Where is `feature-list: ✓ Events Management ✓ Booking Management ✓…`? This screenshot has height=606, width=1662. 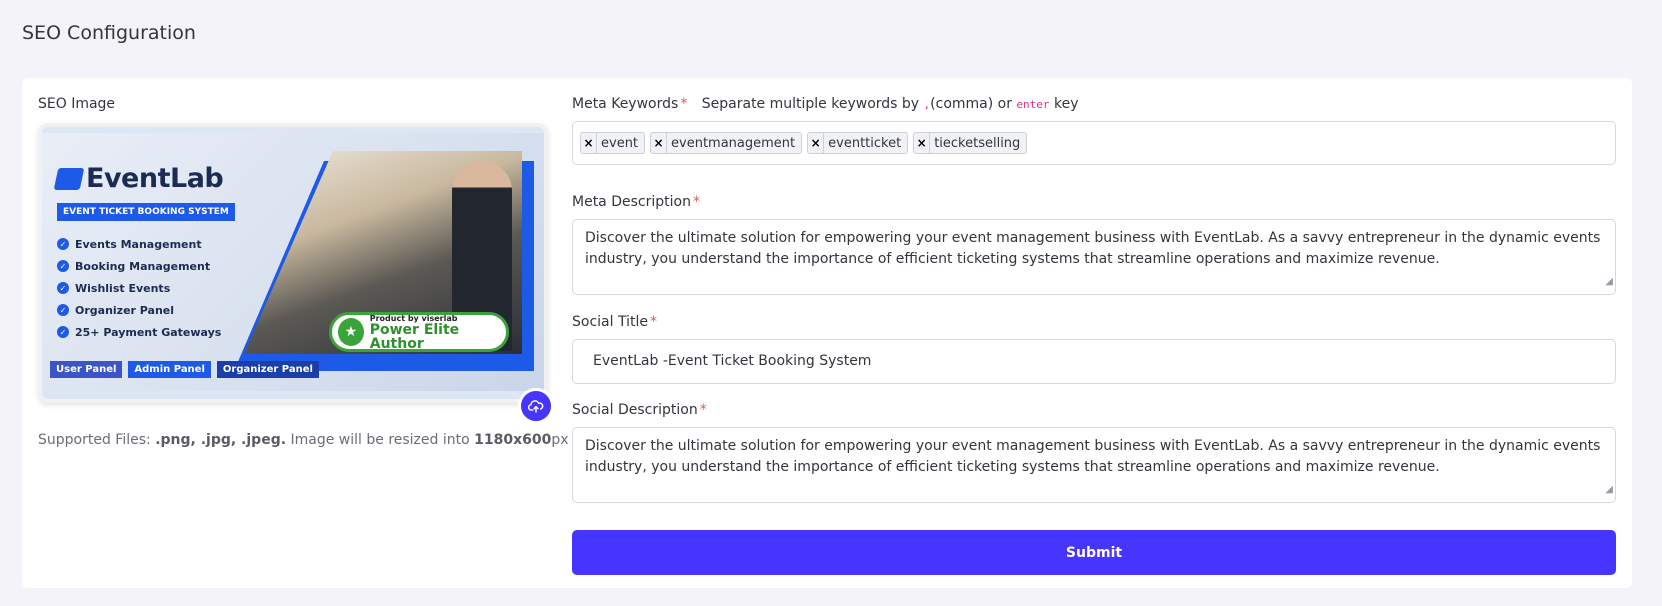
feature-list: ✓ Events Management ✓ Booking Management ✓… is located at coordinates (139, 288).